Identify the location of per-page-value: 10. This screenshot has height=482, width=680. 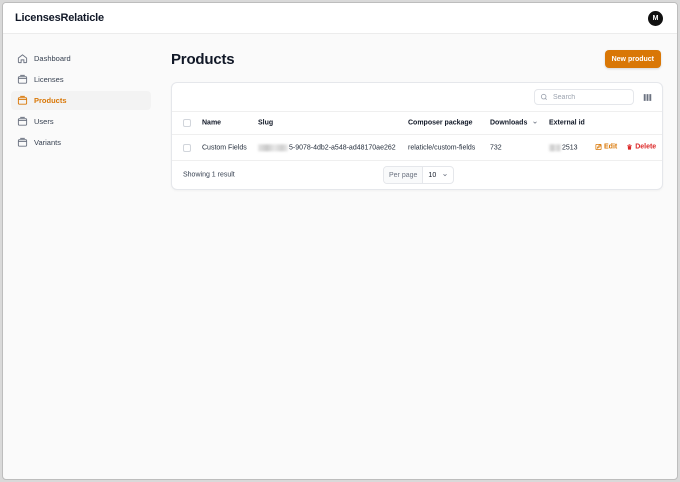
(438, 175).